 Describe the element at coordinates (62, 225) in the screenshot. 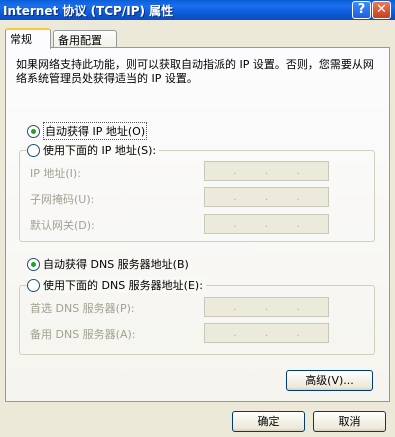

I see `default-gateway-label: 默认网关(D):` at that location.